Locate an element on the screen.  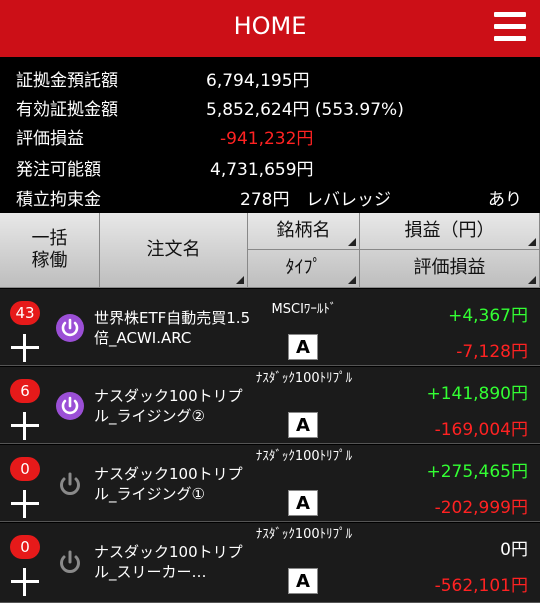
profit-header-label: 損益（円） is located at coordinates (449, 230).